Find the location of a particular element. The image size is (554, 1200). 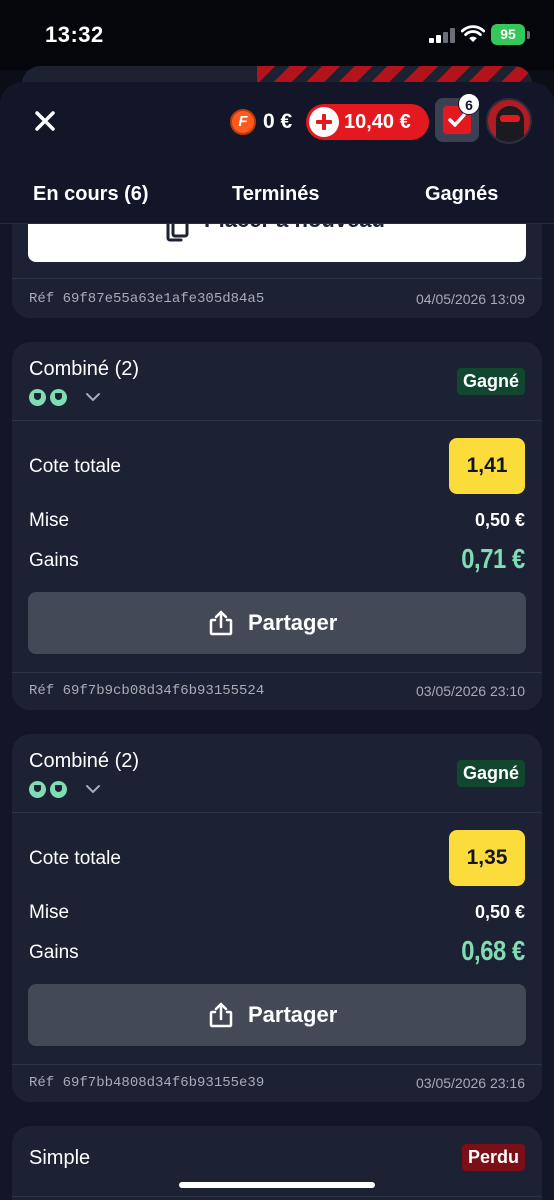

status-badge: Perdu is located at coordinates (493, 1157).